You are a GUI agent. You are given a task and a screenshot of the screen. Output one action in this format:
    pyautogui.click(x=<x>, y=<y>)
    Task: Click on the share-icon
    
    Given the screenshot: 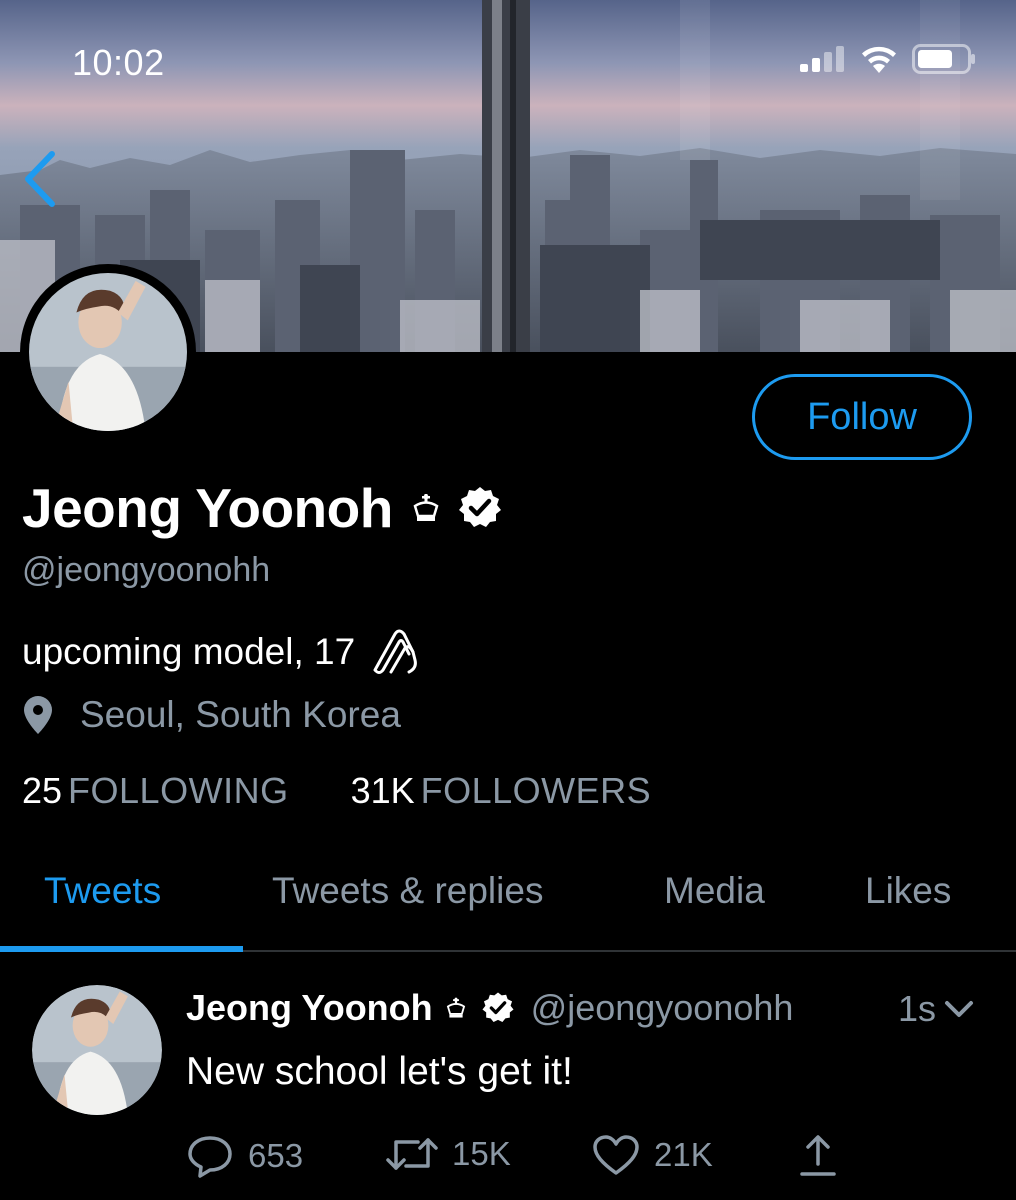 What is the action you would take?
    pyautogui.click(x=818, y=1155)
    